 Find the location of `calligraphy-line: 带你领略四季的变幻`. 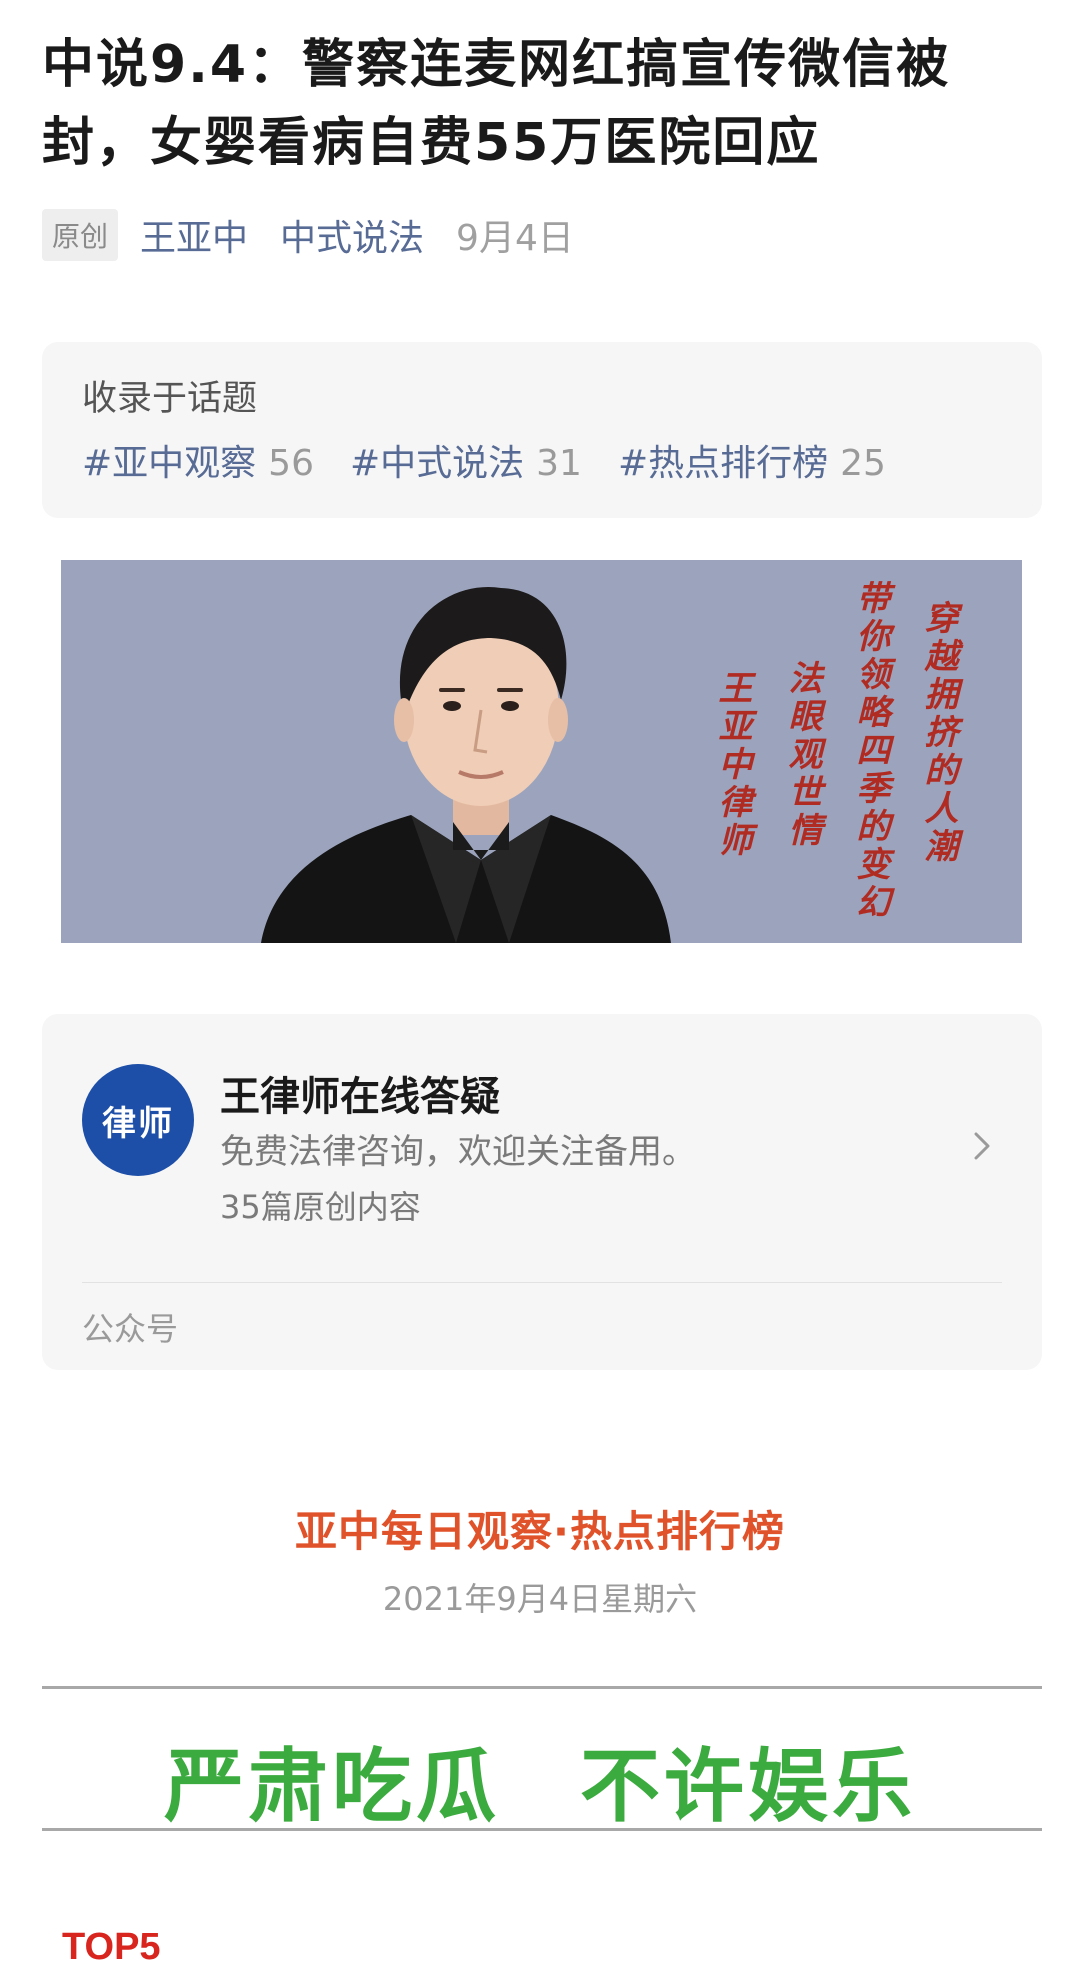

calligraphy-line: 带你领略四季的变幻 is located at coordinates (870, 751).